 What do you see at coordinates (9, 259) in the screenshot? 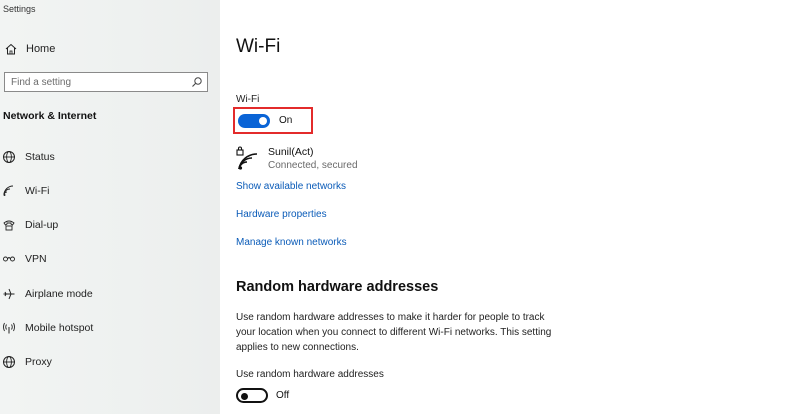
I see `vpn-icon` at bounding box center [9, 259].